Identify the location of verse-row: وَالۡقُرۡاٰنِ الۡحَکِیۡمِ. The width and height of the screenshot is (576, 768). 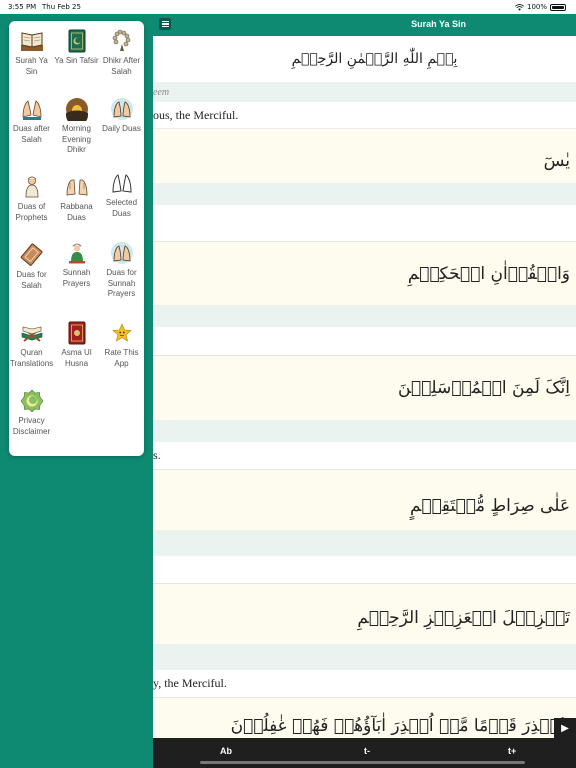
(364, 299).